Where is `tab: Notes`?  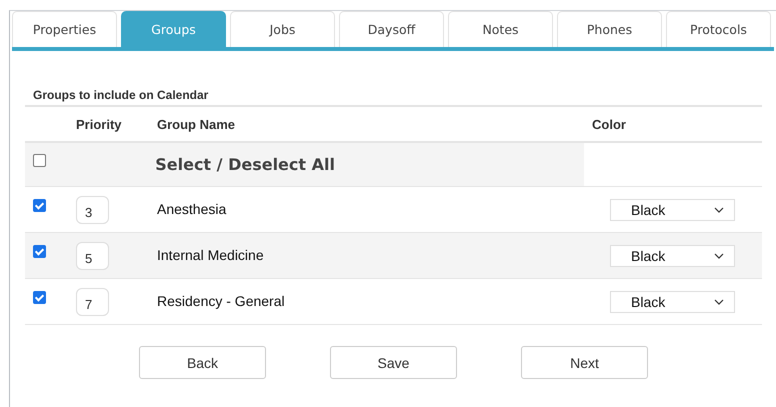 tab: Notes is located at coordinates (500, 29).